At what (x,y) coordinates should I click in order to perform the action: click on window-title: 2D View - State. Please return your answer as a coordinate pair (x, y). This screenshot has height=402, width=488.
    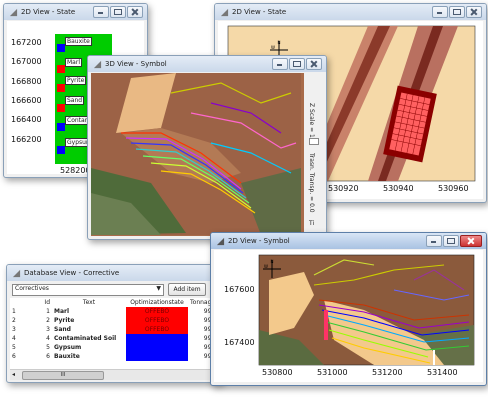
    Looking at the image, I should click on (48, 12).